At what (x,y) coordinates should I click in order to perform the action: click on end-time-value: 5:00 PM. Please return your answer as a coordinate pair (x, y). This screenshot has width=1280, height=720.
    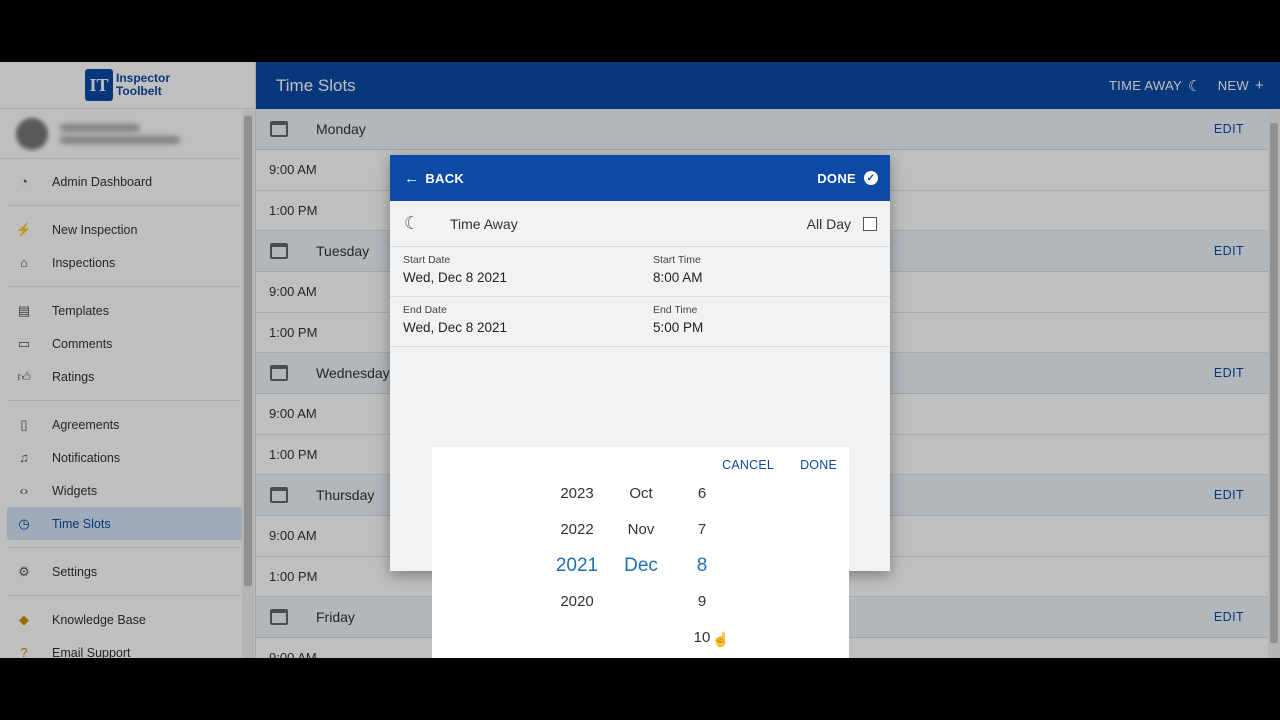
    Looking at the image, I should click on (678, 327).